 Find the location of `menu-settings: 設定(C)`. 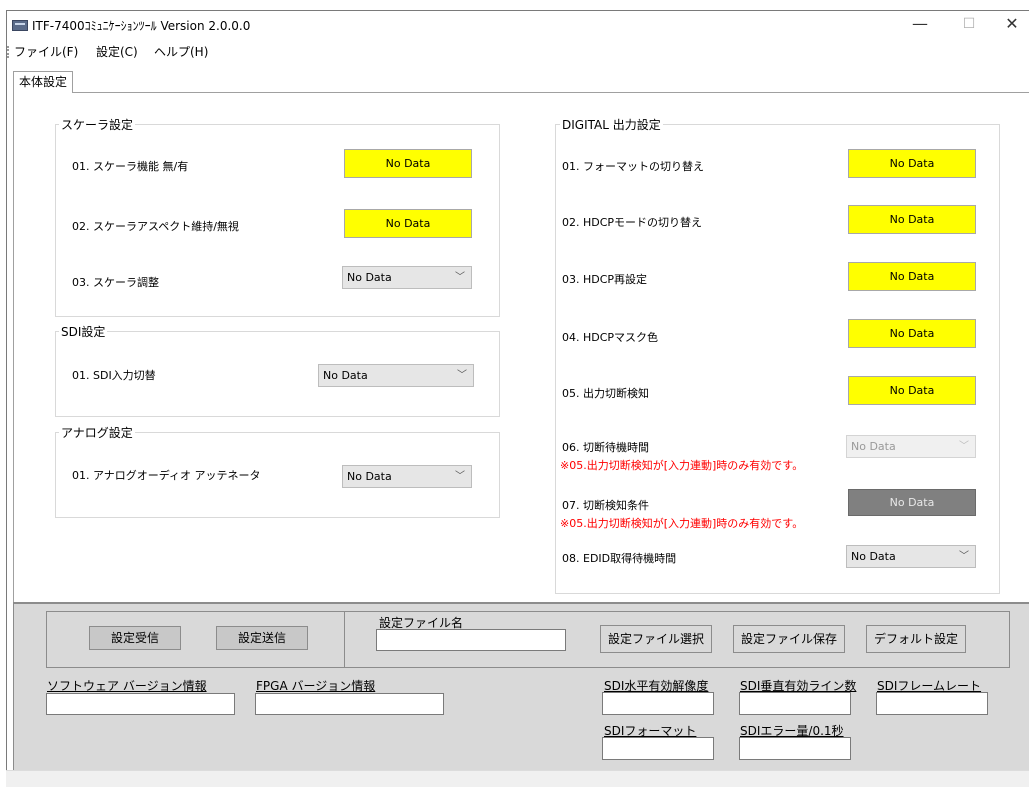

menu-settings: 設定(C) is located at coordinates (117, 51).